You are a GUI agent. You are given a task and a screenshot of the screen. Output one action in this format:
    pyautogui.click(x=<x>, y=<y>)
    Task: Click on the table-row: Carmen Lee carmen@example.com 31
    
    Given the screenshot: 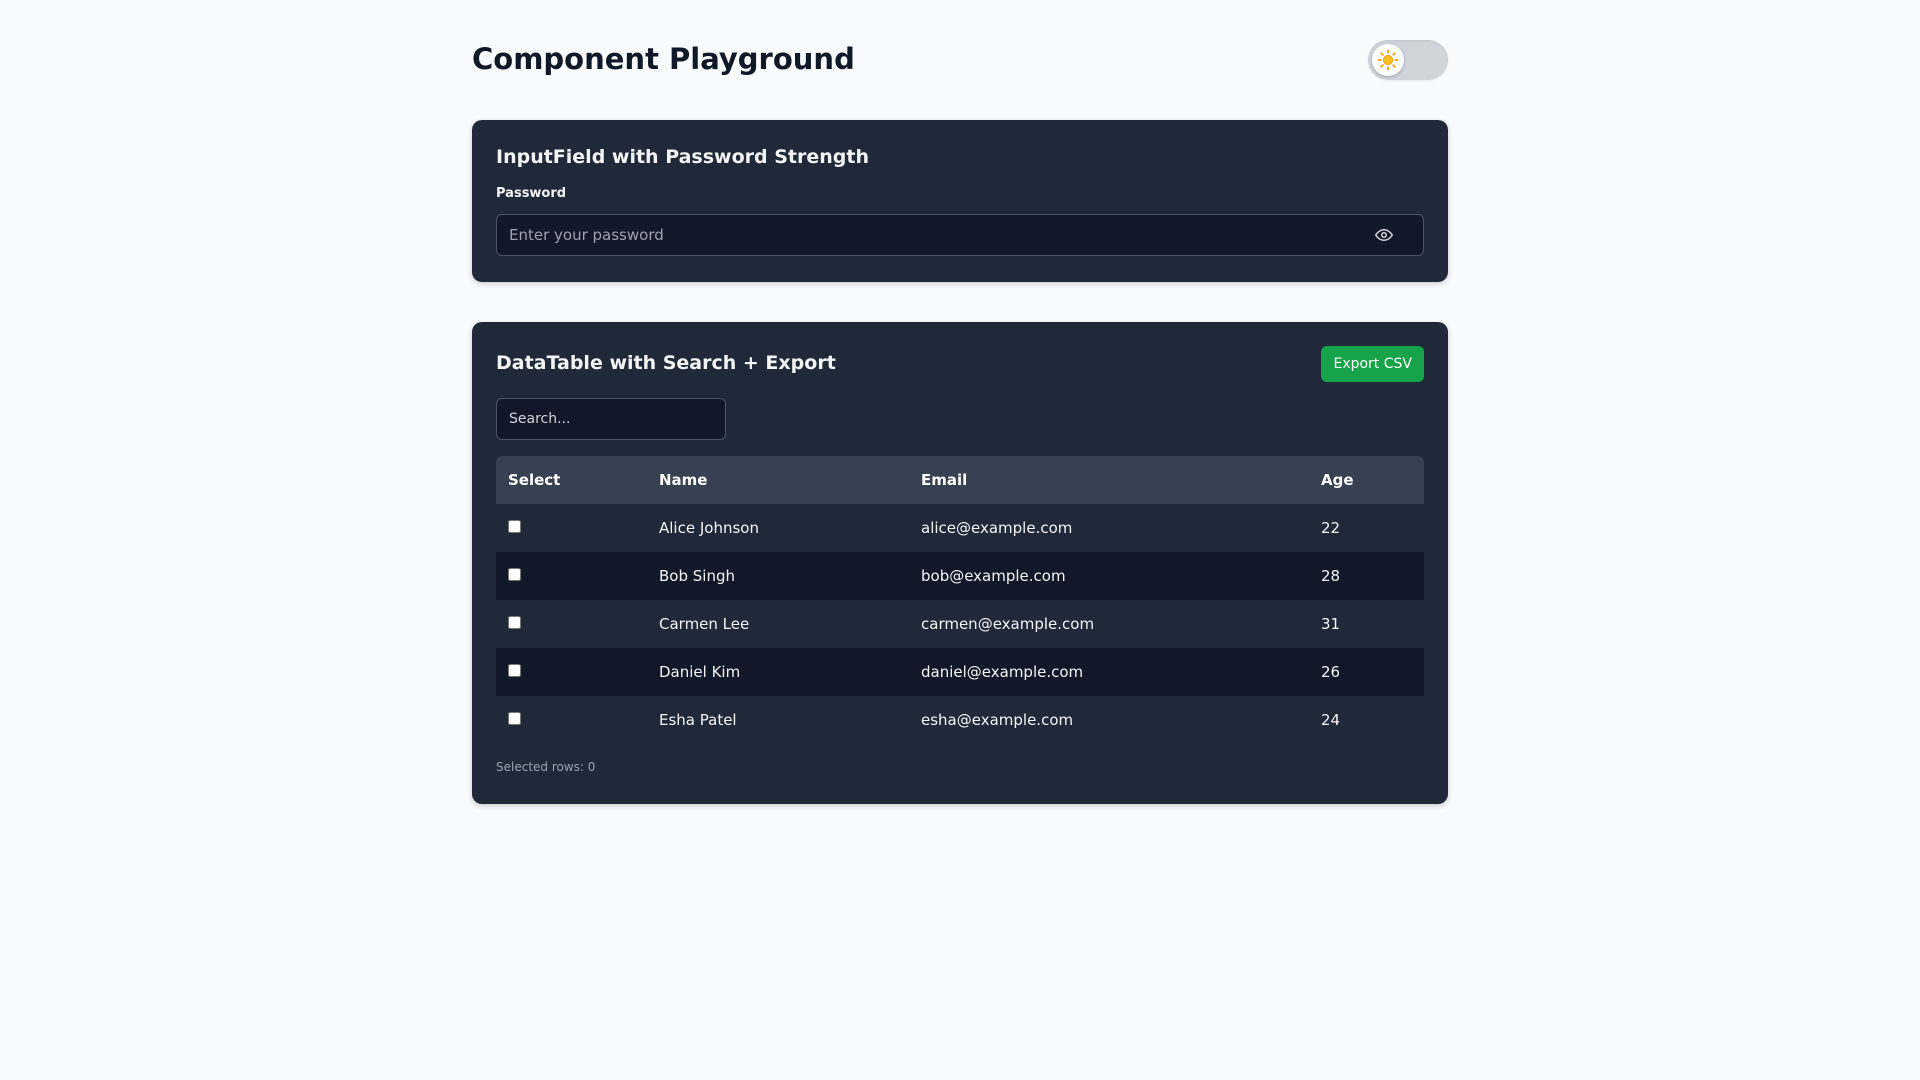 What is the action you would take?
    pyautogui.click(x=960, y=624)
    